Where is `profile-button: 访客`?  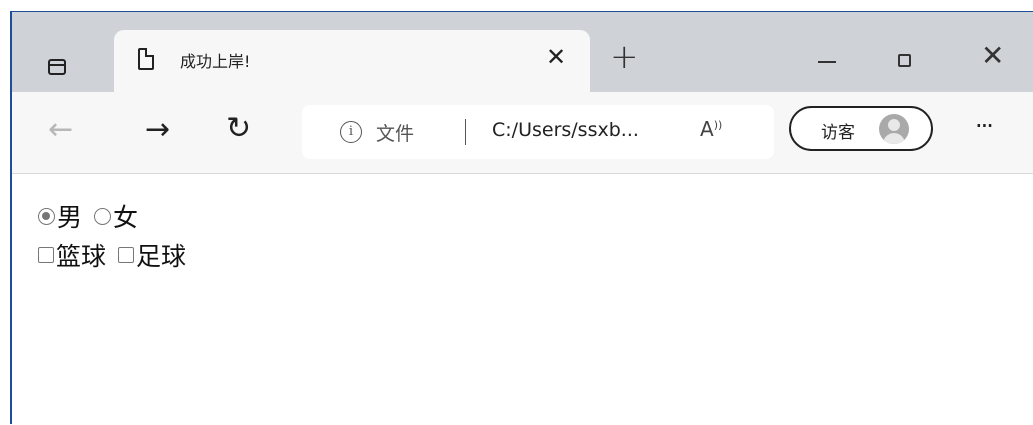
profile-button: 访客 is located at coordinates (861, 128).